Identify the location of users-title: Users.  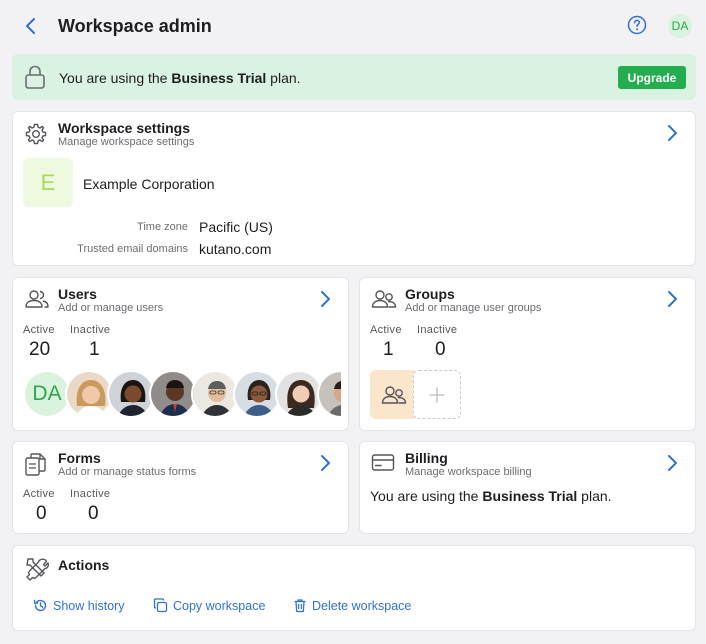
(77, 294).